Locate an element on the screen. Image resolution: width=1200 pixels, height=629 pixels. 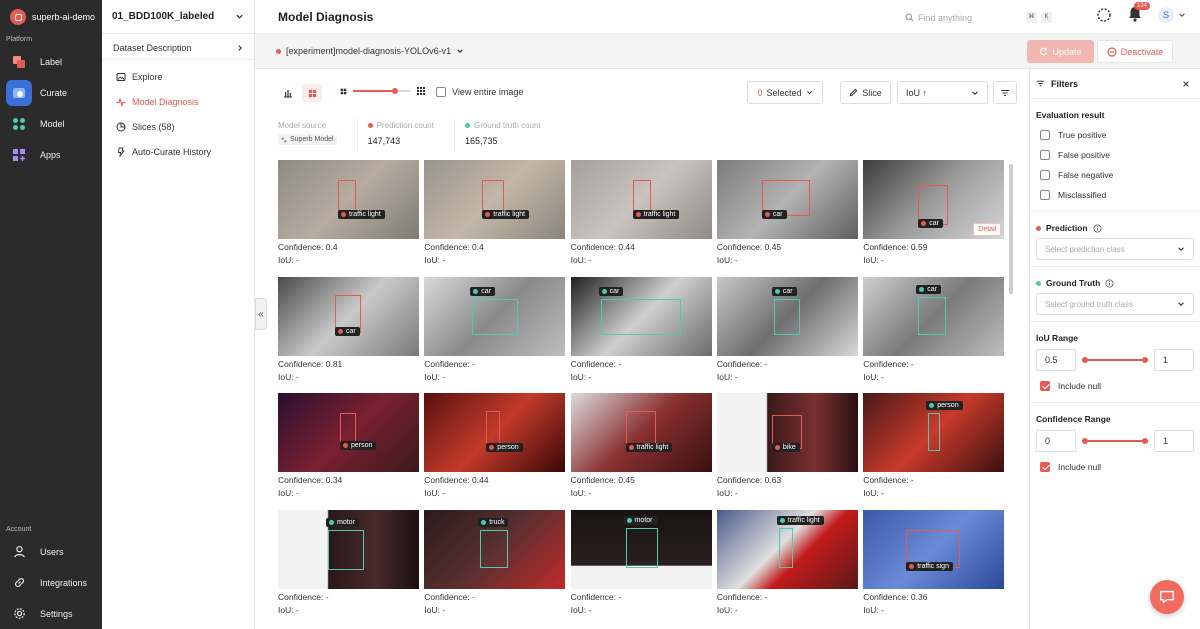
sidebar-item-settings: Settings is located at coordinates (51, 613).